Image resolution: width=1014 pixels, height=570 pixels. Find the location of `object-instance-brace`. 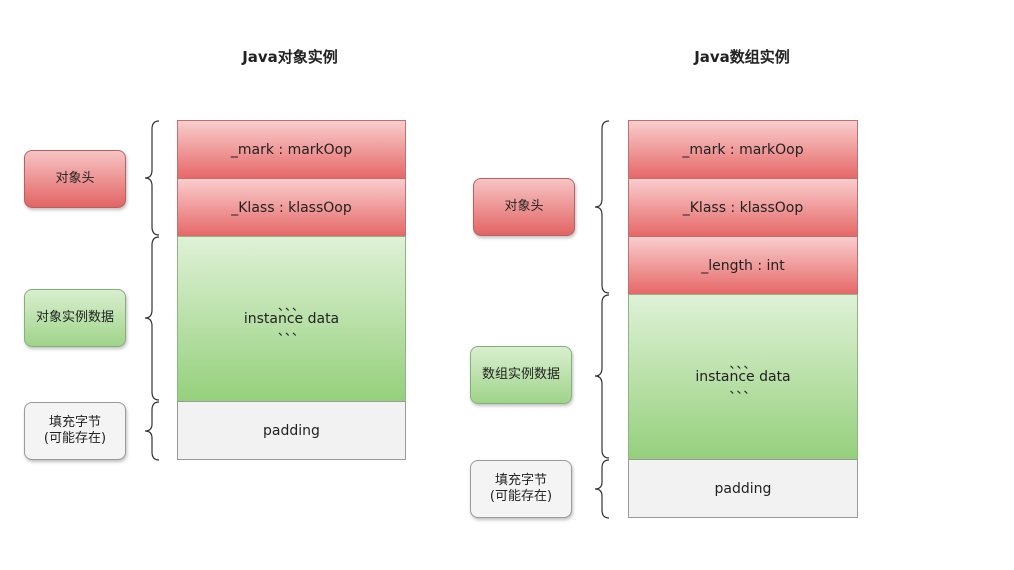

object-instance-brace is located at coordinates (152, 318).